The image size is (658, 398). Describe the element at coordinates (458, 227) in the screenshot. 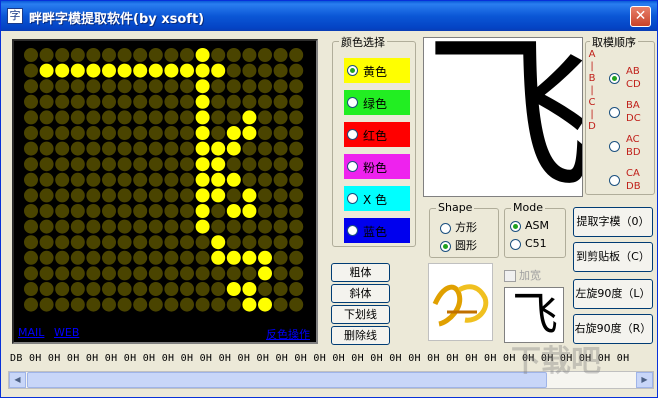

I see `shape-square-radio: 方形` at that location.